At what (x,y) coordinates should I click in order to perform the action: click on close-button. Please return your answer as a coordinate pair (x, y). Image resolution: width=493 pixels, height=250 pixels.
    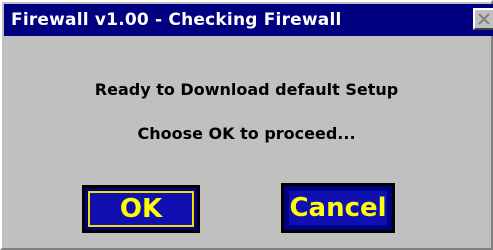
    Looking at the image, I should click on (483, 19).